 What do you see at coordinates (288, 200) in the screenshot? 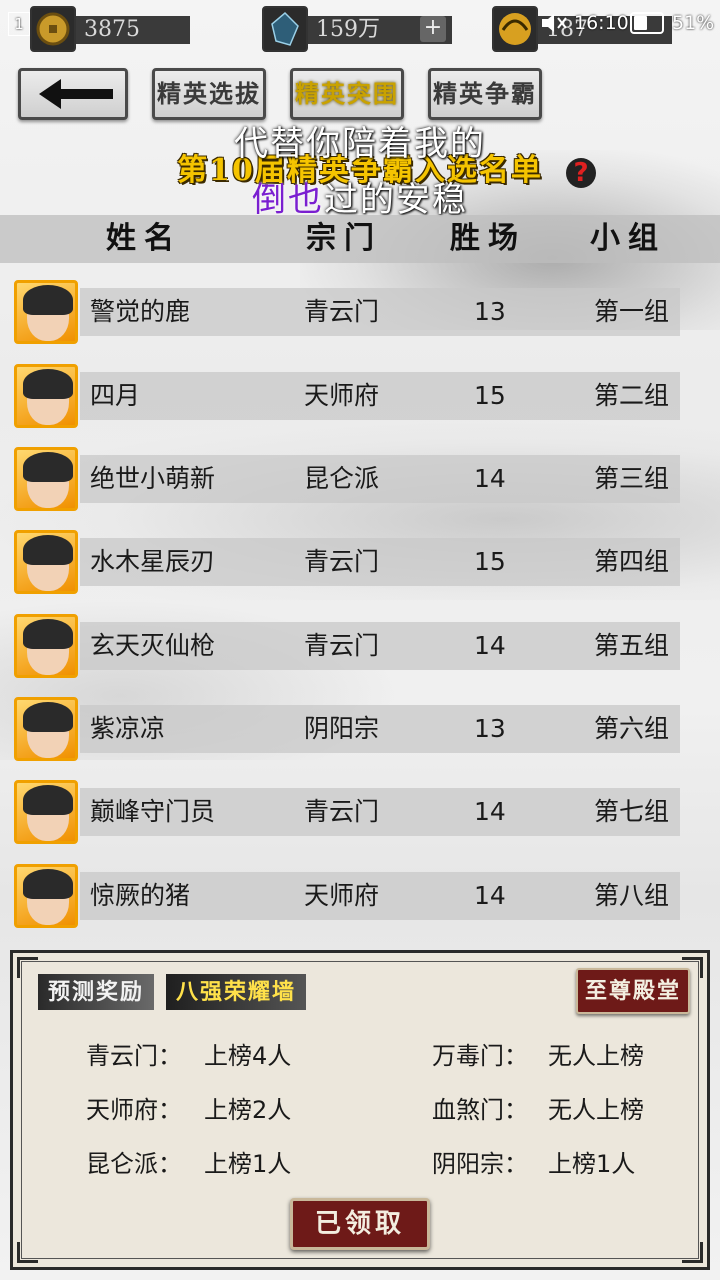
I see `lyric-highlight: 倒也` at bounding box center [288, 200].